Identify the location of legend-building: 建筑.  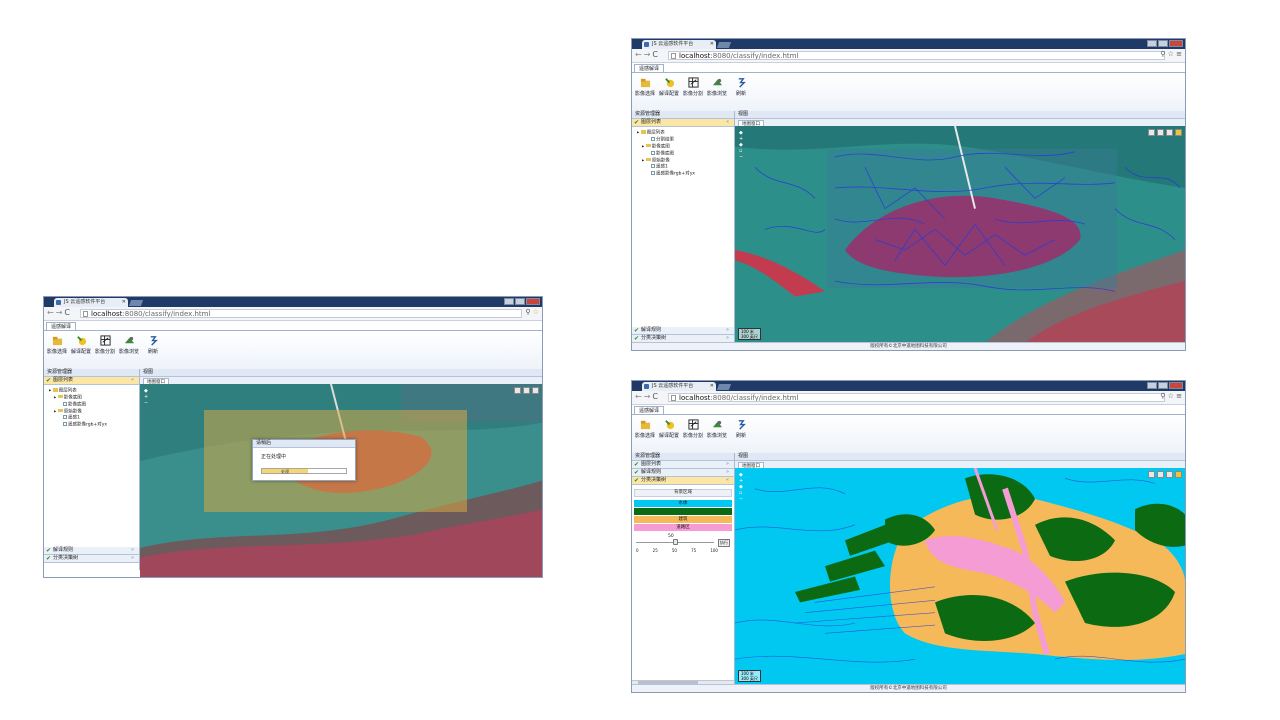
(683, 519).